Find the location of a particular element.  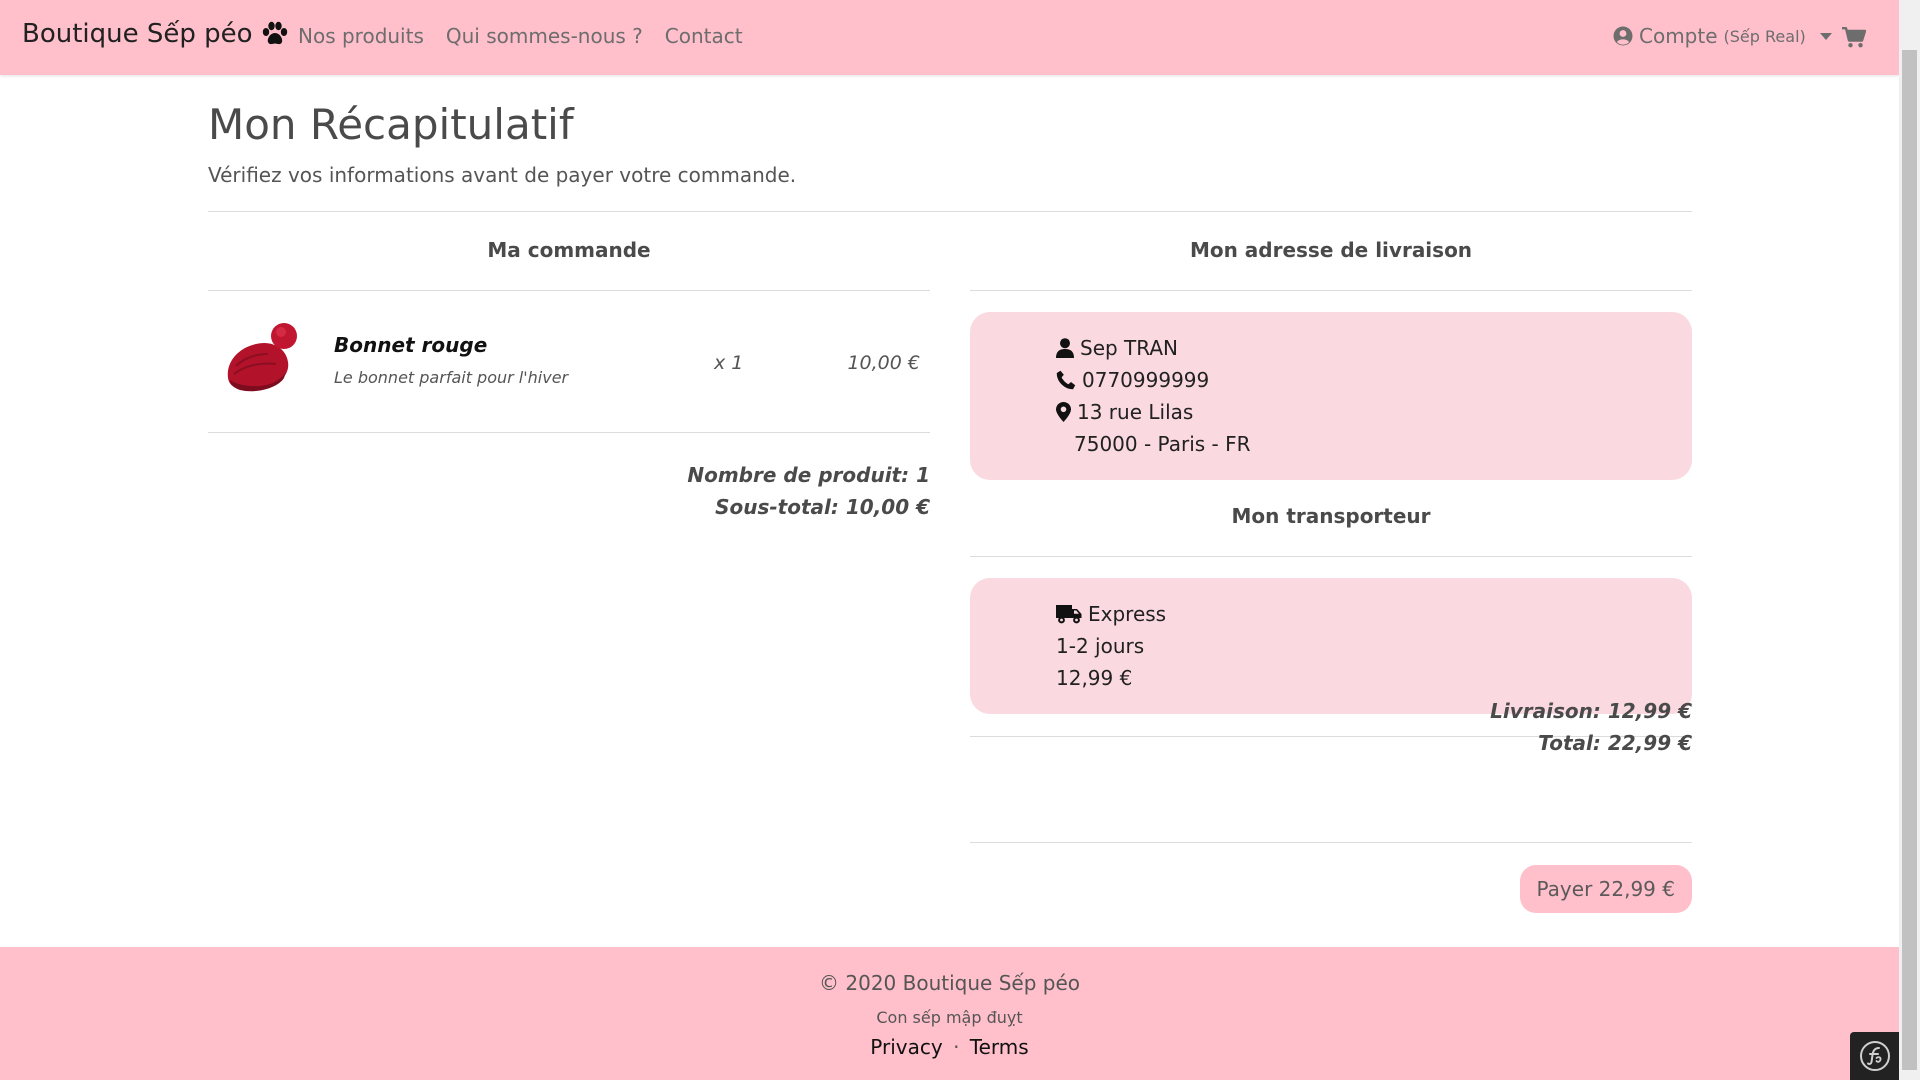

nav-links: Nos produits Qui sommes-nous ? Contact is located at coordinates (520, 36).